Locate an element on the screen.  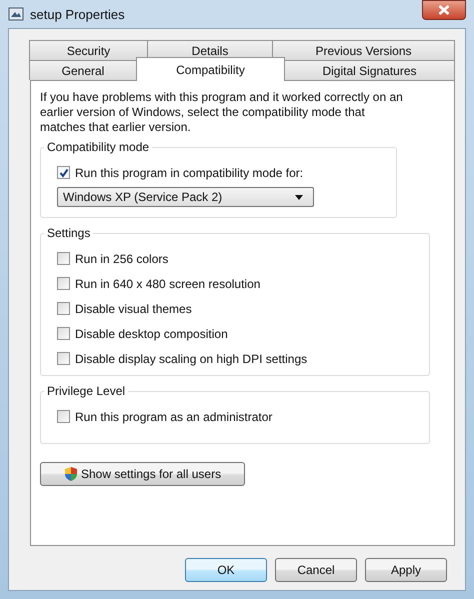
close-icon is located at coordinates (444, 10).